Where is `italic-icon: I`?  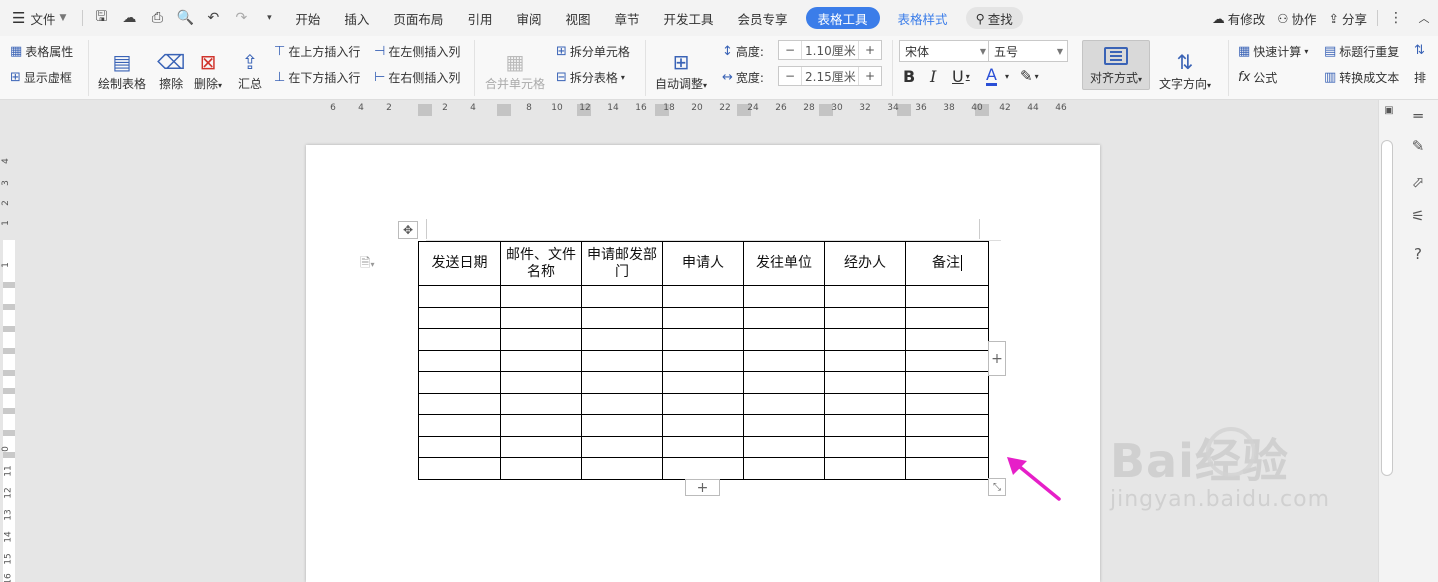 italic-icon: I is located at coordinates (933, 76).